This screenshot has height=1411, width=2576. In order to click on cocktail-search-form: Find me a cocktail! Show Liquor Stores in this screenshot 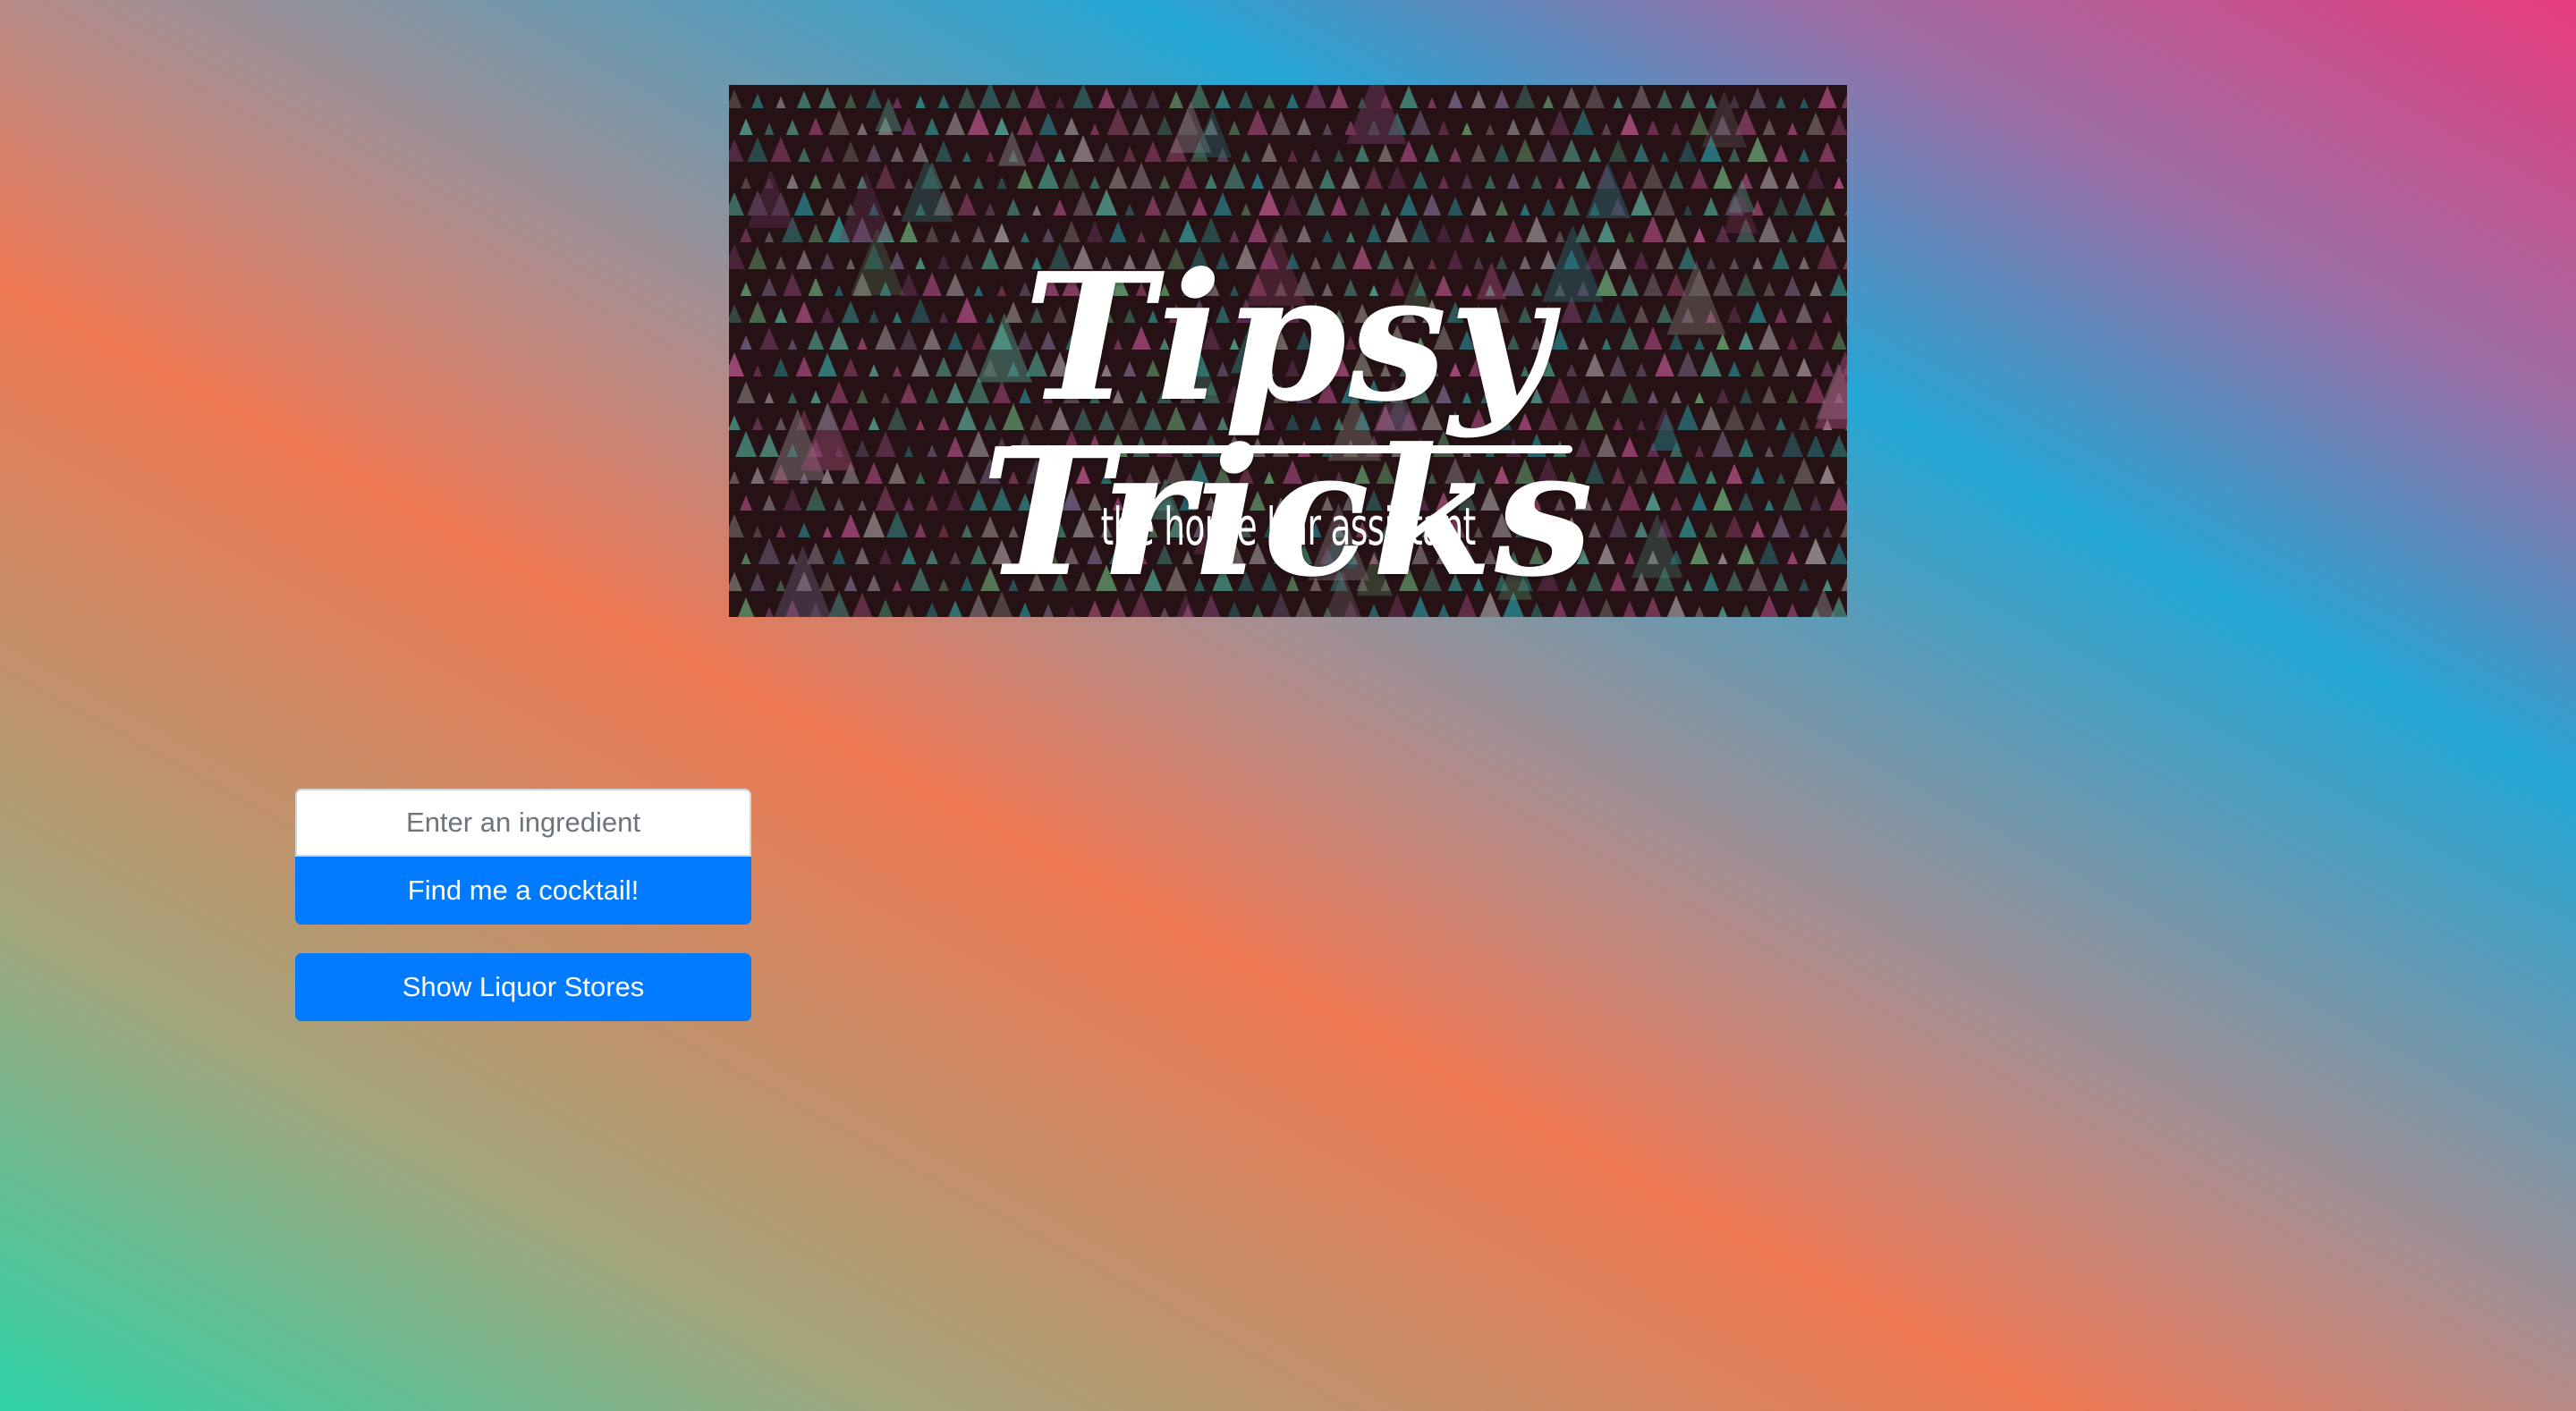, I will do `click(523, 905)`.